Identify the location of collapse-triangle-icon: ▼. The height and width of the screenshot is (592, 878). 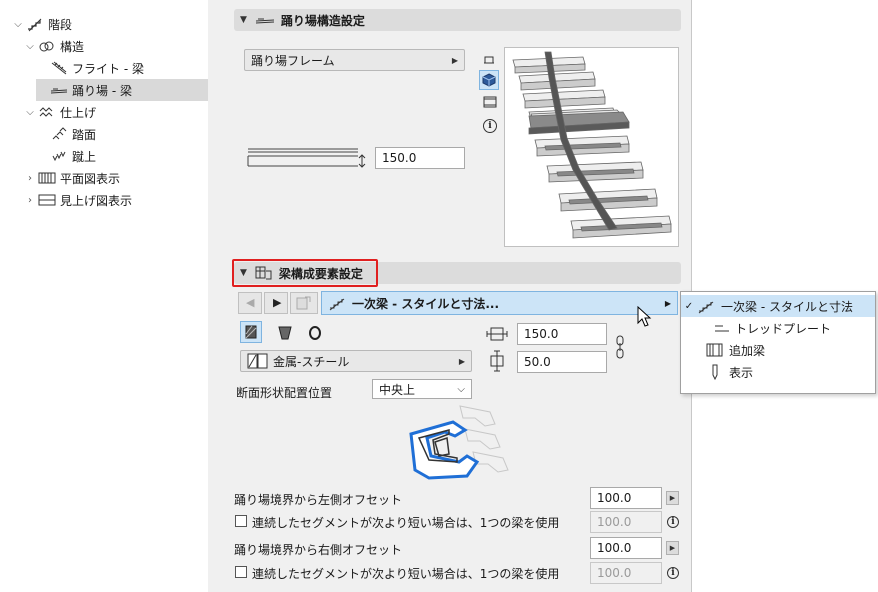
(243, 20).